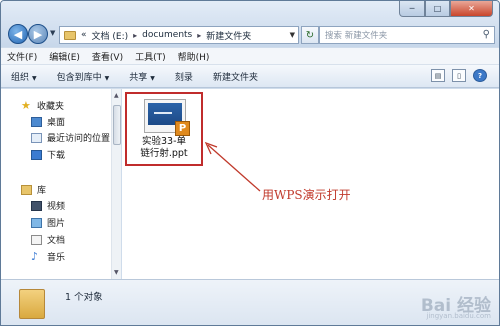 This screenshot has width=500, height=326. I want to click on sidebar-item-label: 图片, so click(56, 224).